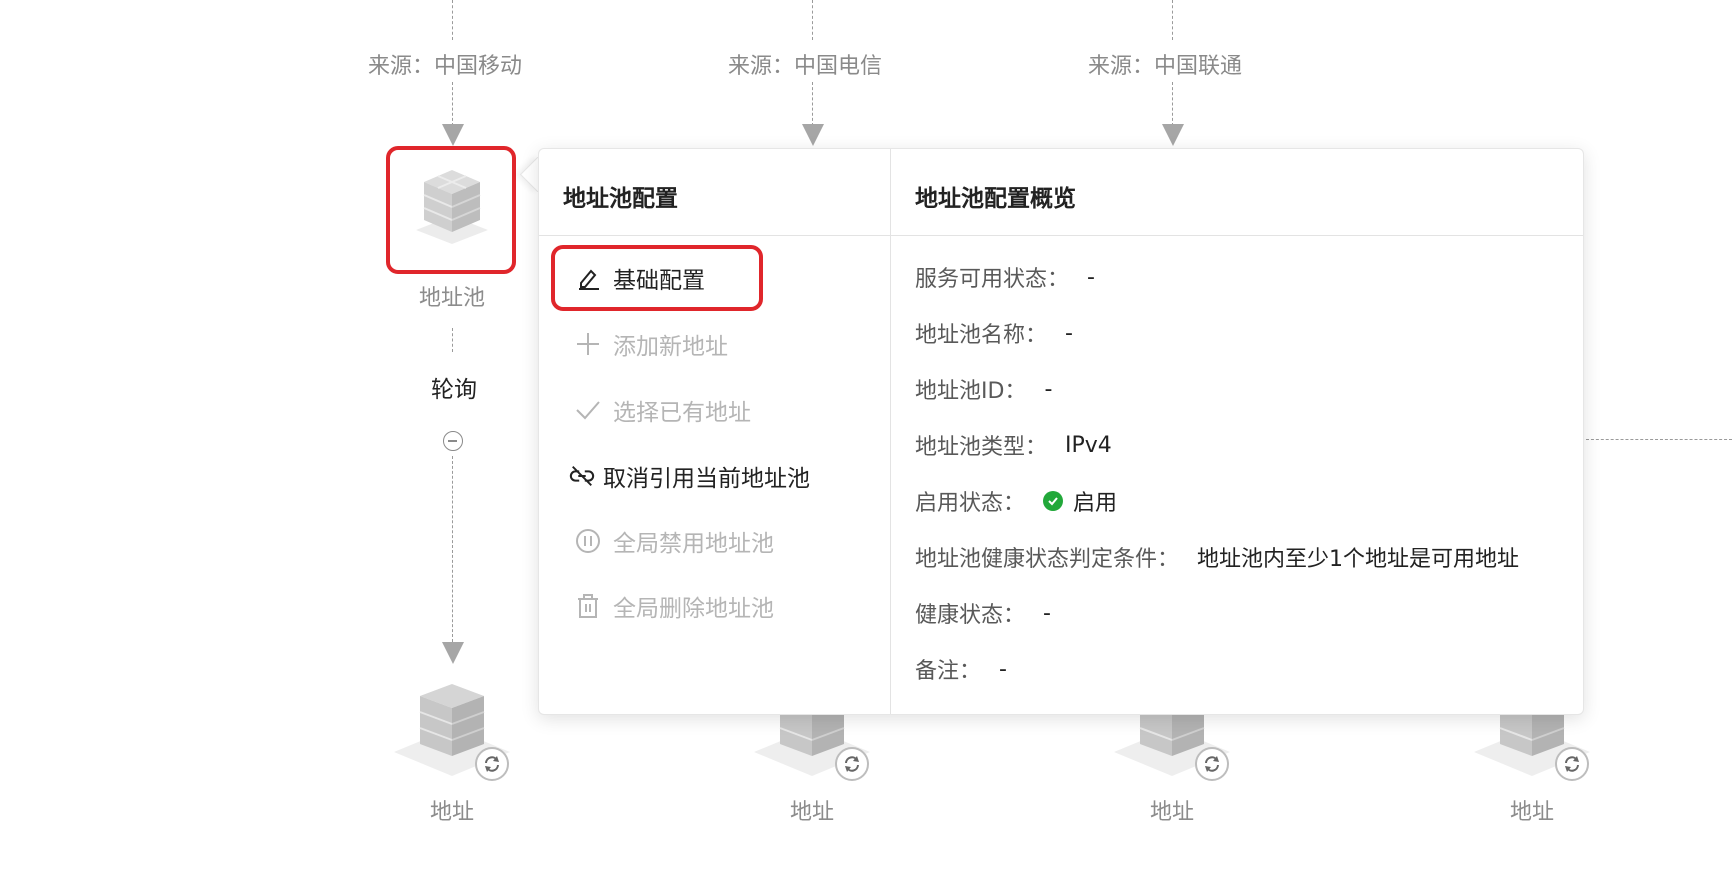  I want to click on overview-health-status: 健康状态： -, so click(983, 613).